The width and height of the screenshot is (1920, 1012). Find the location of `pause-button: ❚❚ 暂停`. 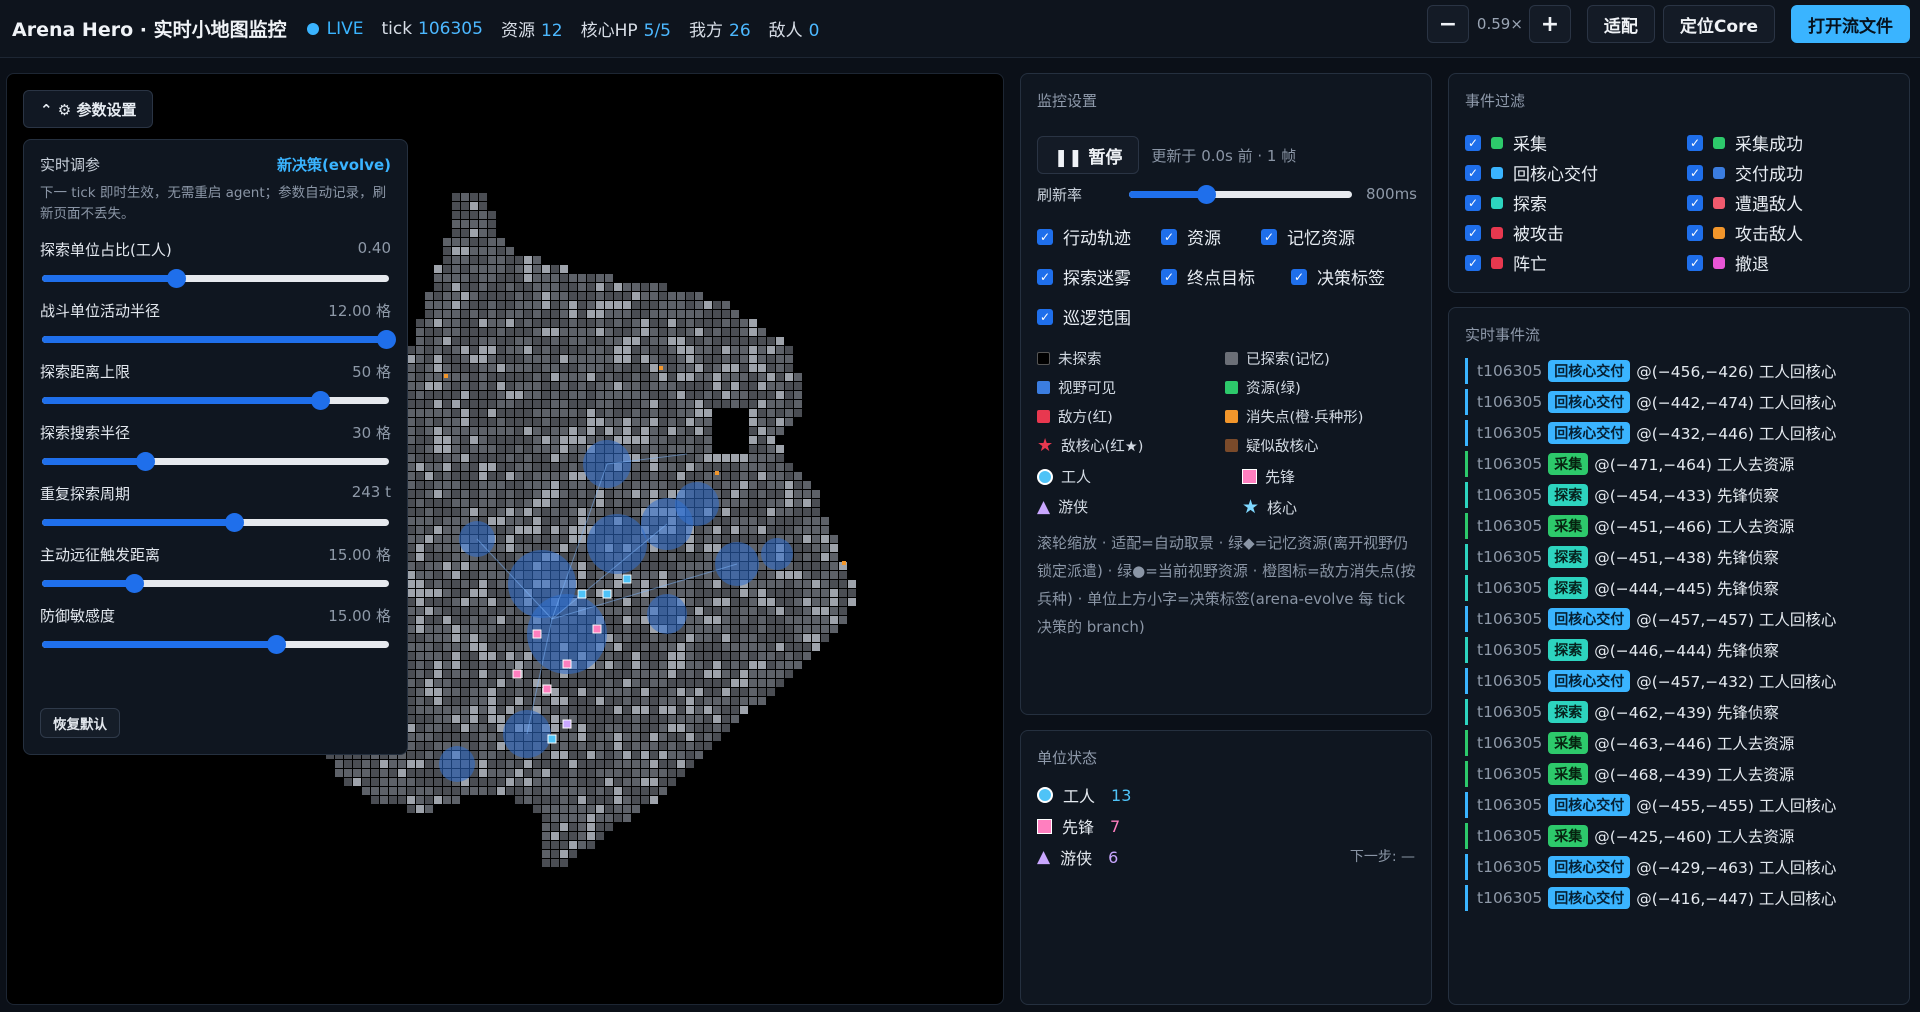

pause-button: ❚❚ 暂停 is located at coordinates (1088, 155).